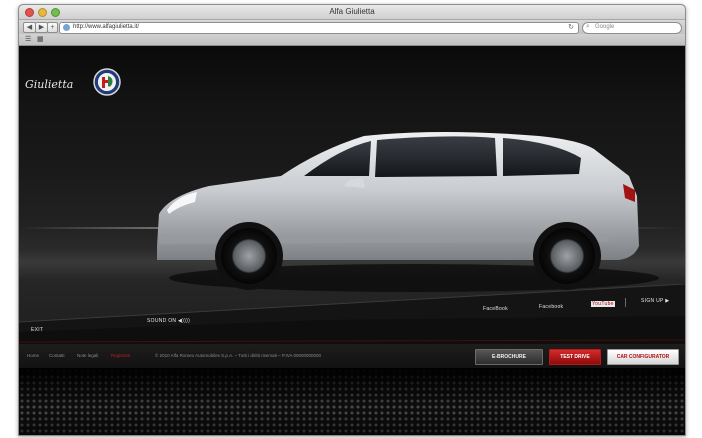 This screenshot has height=438, width=702. What do you see at coordinates (107, 82) in the screenshot?
I see `alfa-romeo-badge-icon` at bounding box center [107, 82].